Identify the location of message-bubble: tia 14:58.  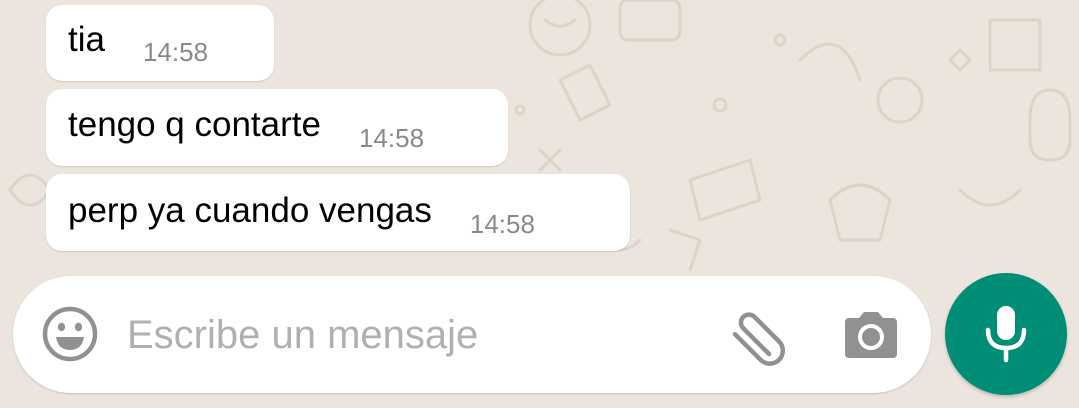
(160, 43).